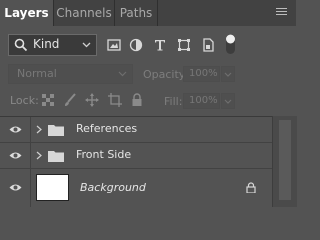 This screenshot has width=320, height=240. Describe the element at coordinates (52, 187) in the screenshot. I see `layer-thumbnail` at that location.